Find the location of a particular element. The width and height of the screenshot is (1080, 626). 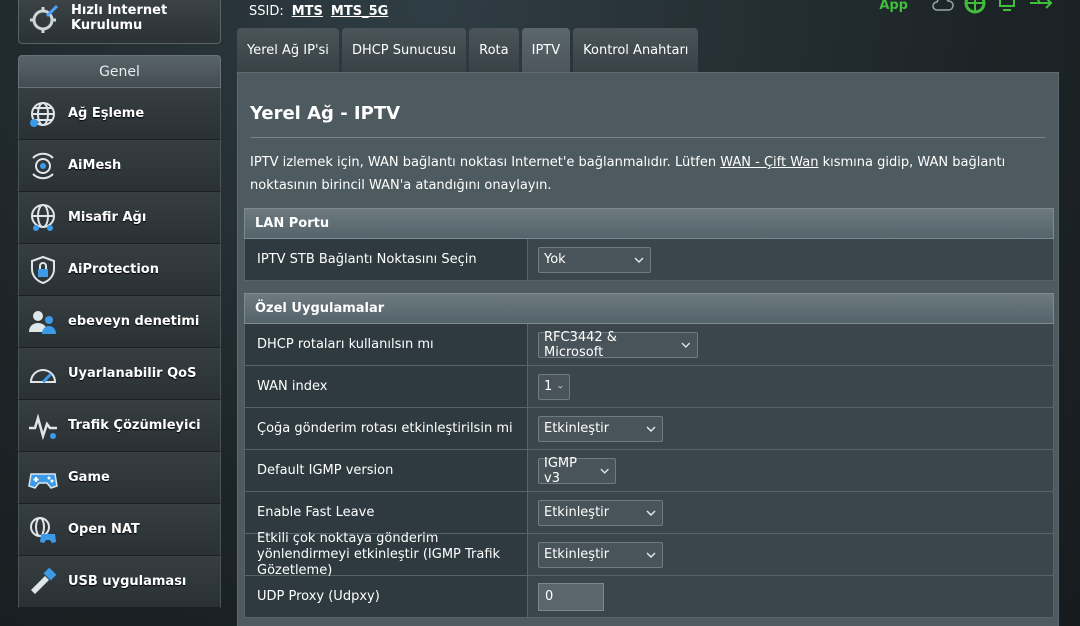

sidebar-item-label: Uyarlanabilir QoS is located at coordinates (132, 373).